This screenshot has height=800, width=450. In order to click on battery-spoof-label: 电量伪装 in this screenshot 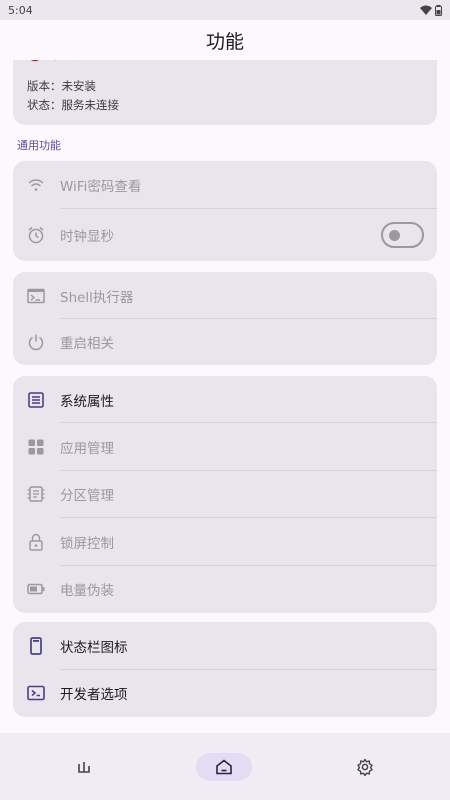, I will do `click(87, 590)`.